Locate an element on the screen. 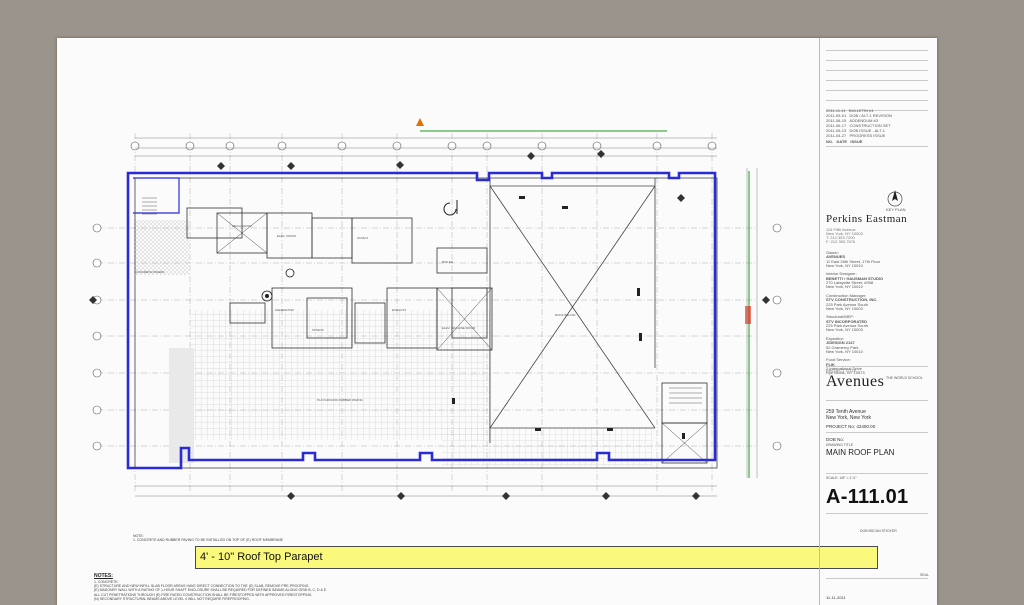 The image size is (1024, 605). notes-heading: NOTES: is located at coordinates (103, 576).